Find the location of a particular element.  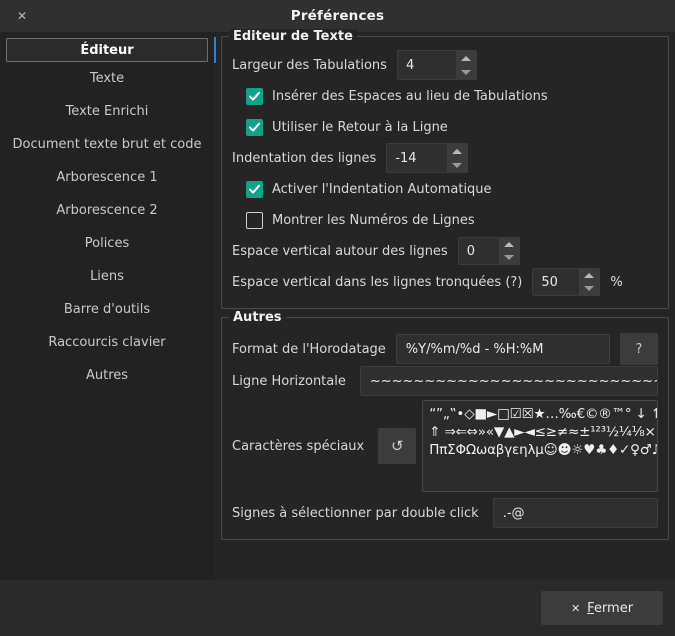

tab-width-spin-buttons is located at coordinates (465, 65).